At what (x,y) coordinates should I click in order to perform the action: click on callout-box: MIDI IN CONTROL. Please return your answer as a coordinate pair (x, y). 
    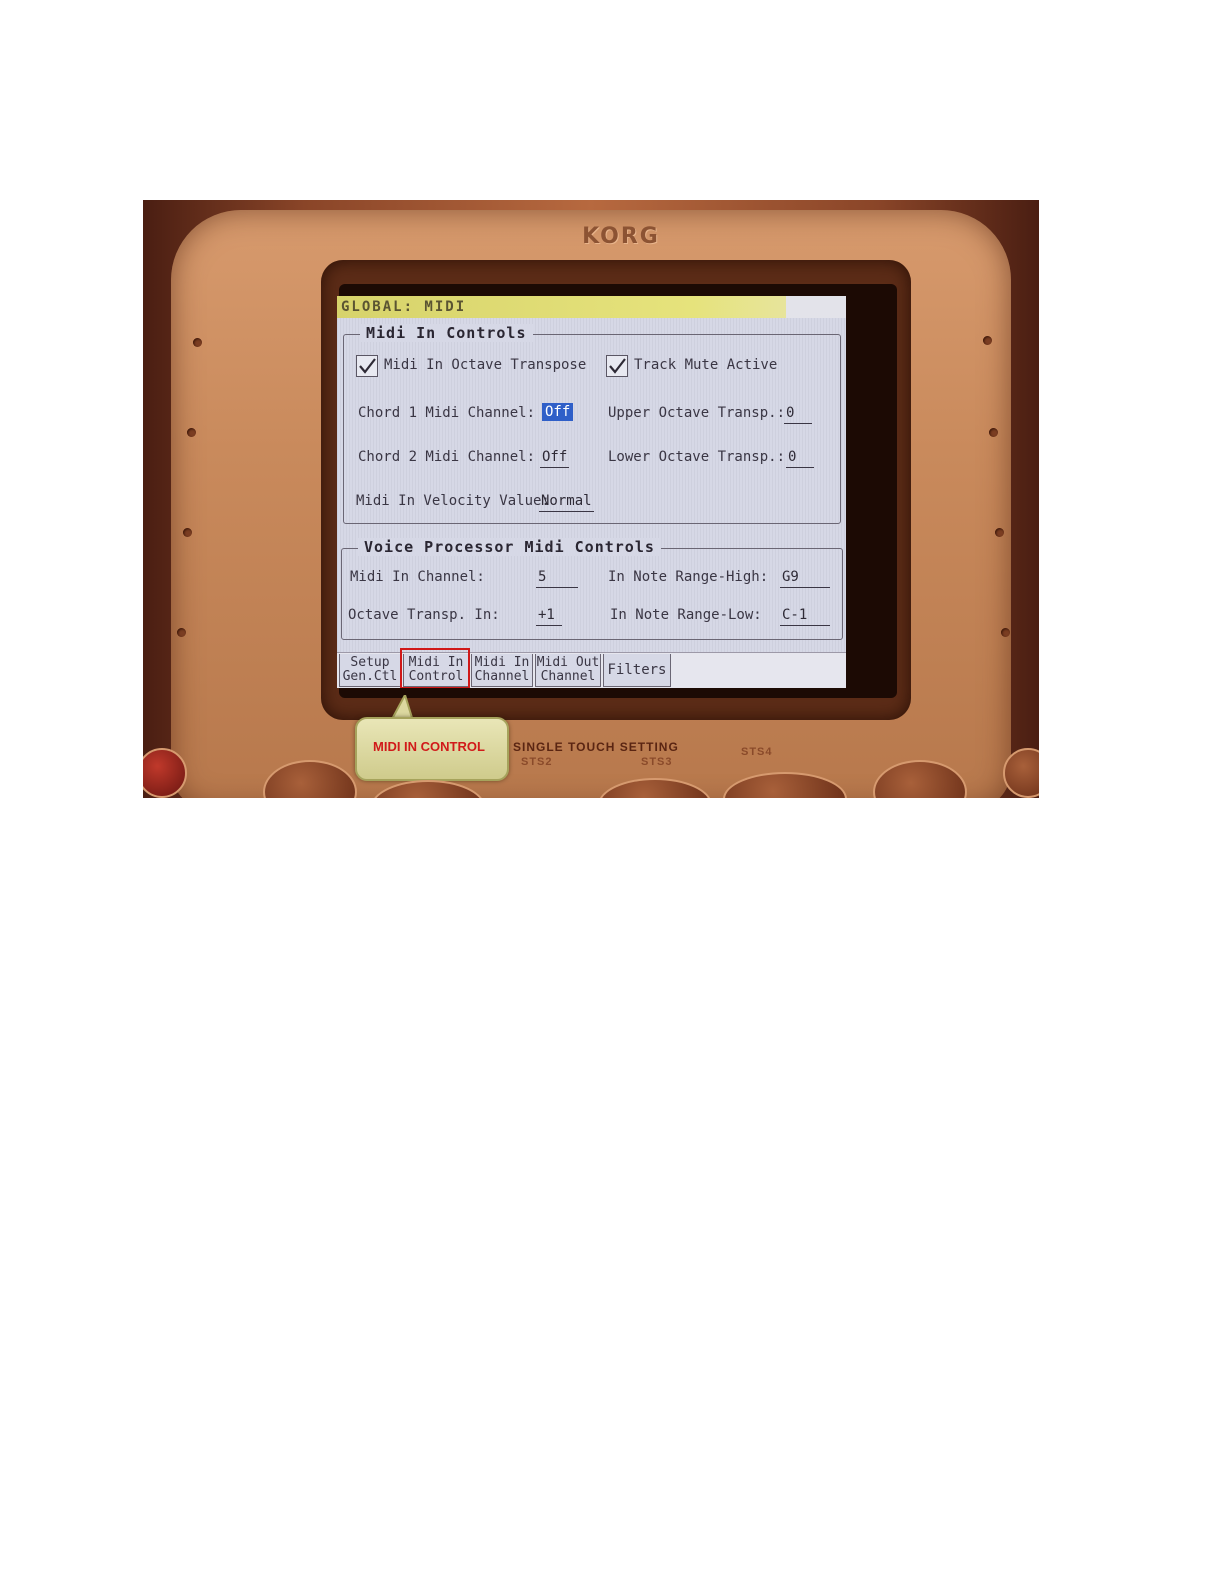
    Looking at the image, I should click on (432, 749).